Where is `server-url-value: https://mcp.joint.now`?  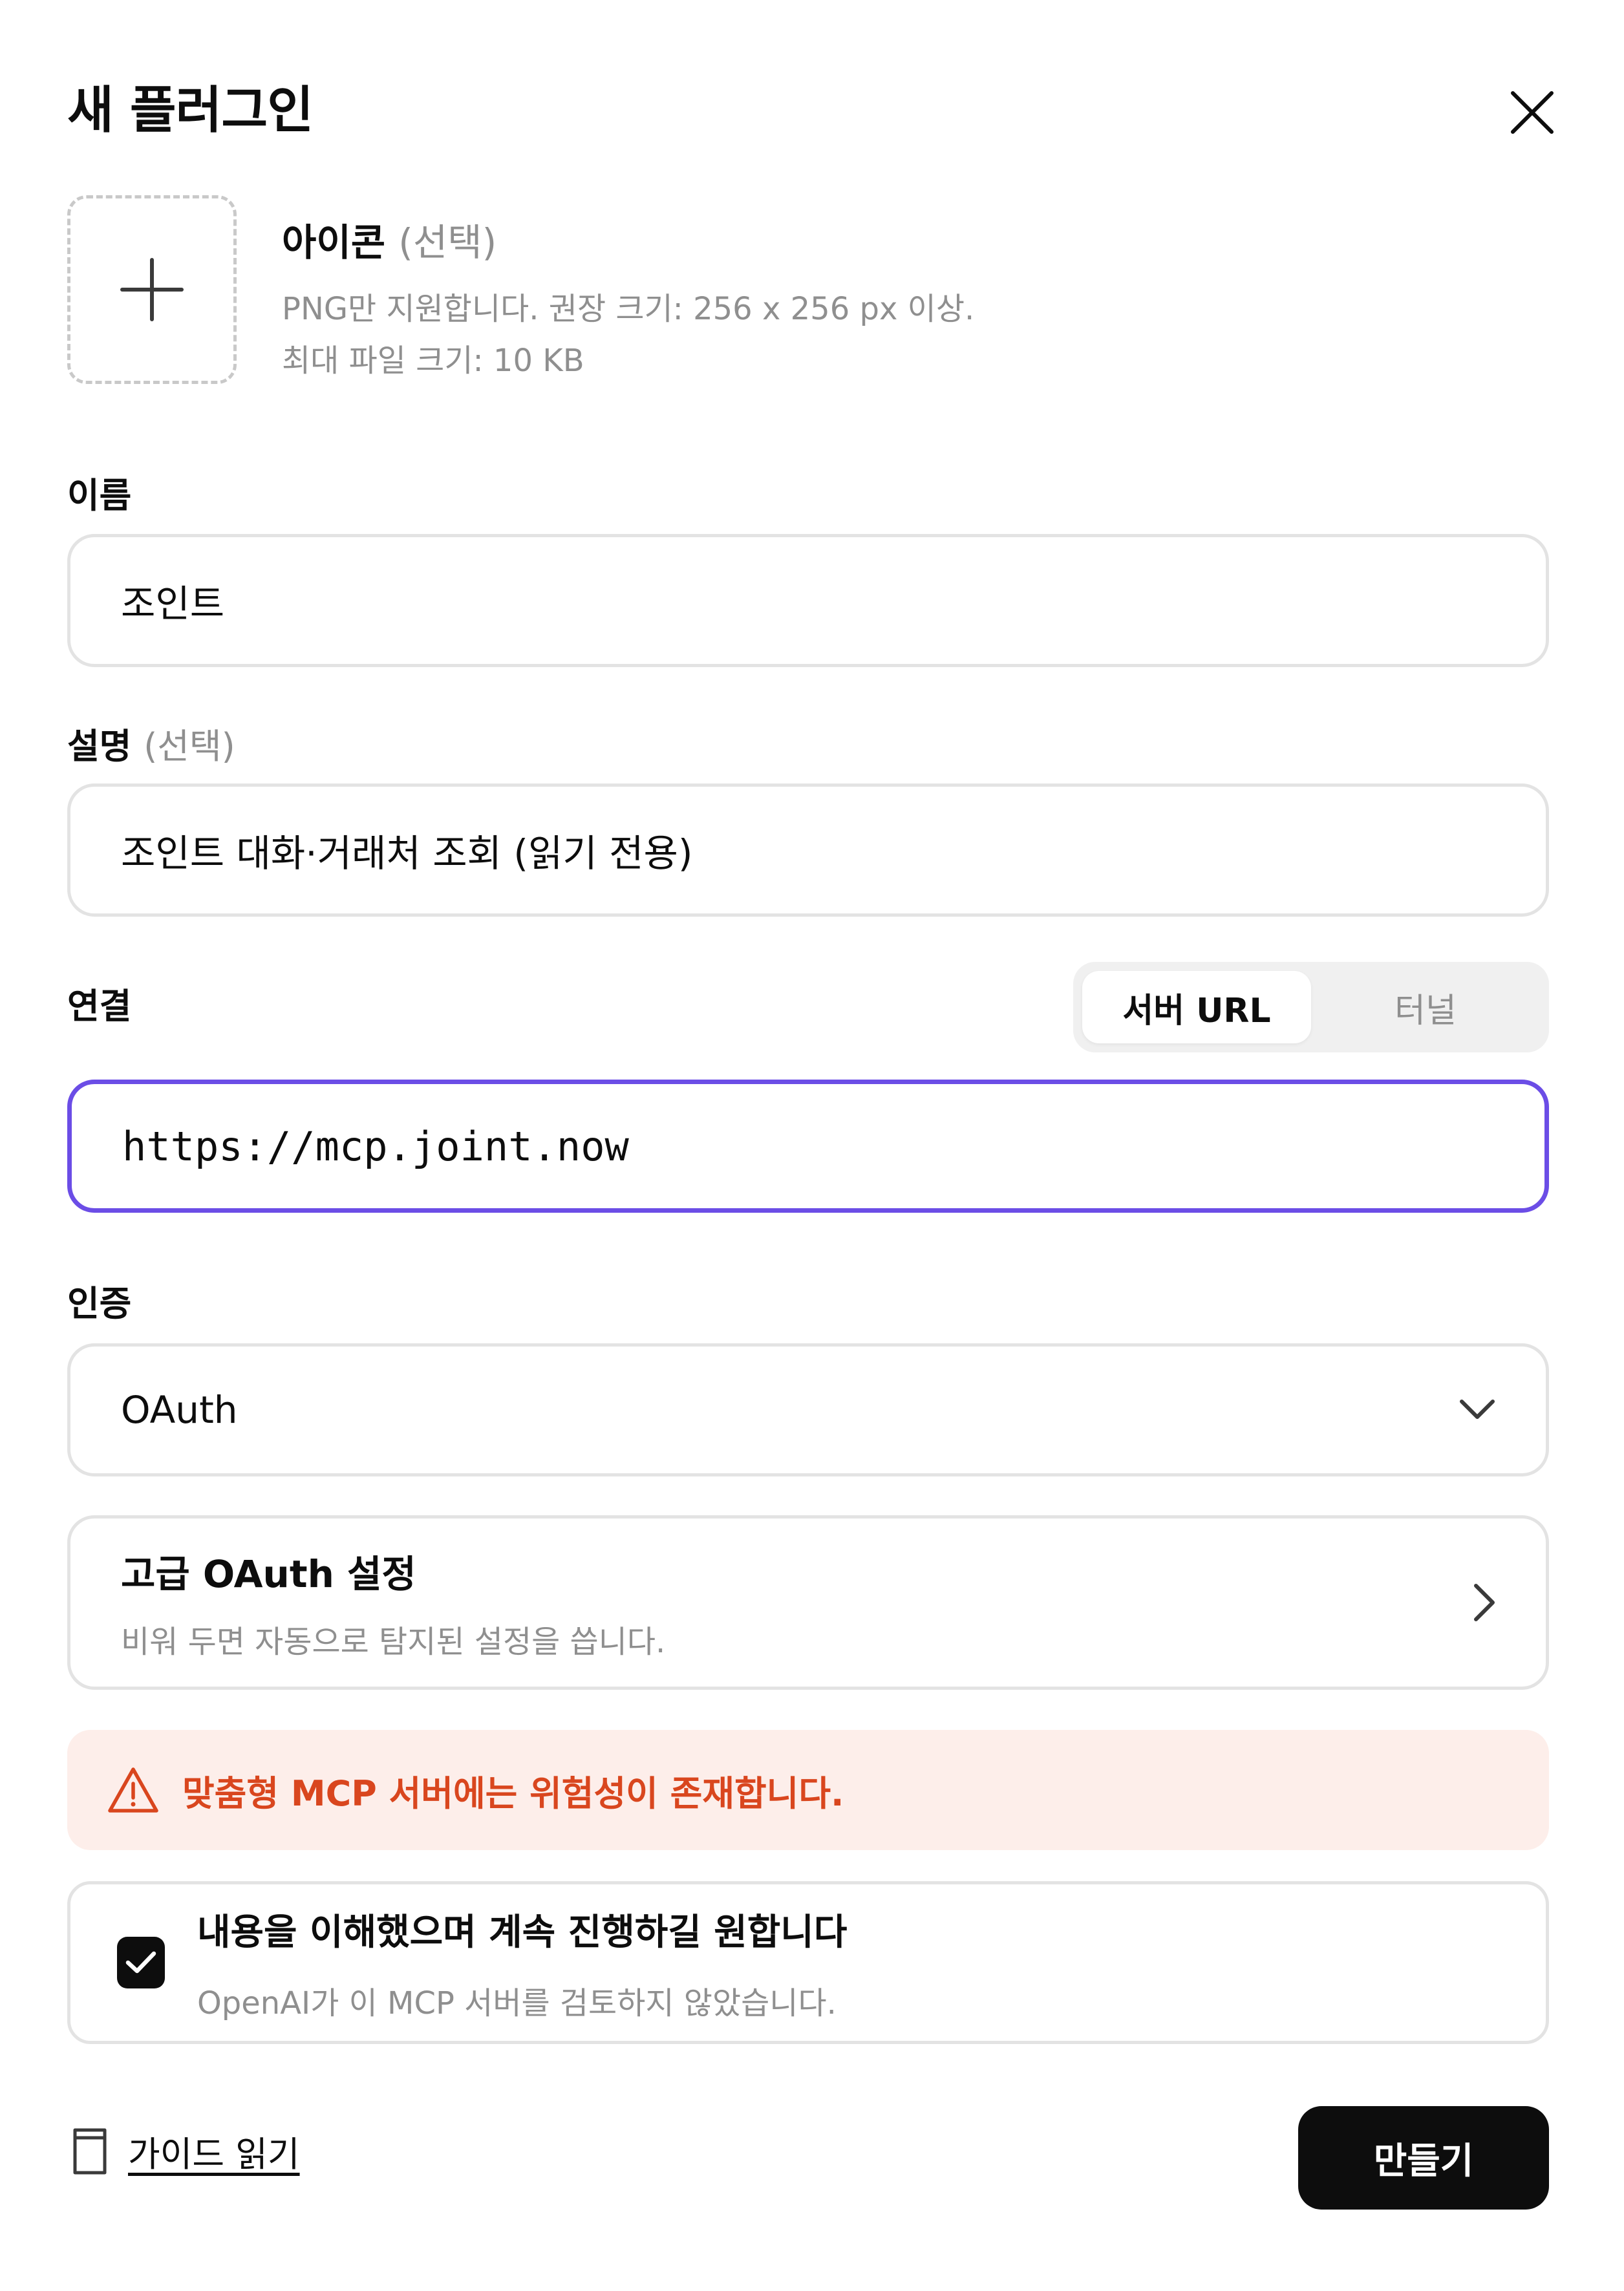
server-url-value: https://mcp.joint.now is located at coordinates (375, 1146).